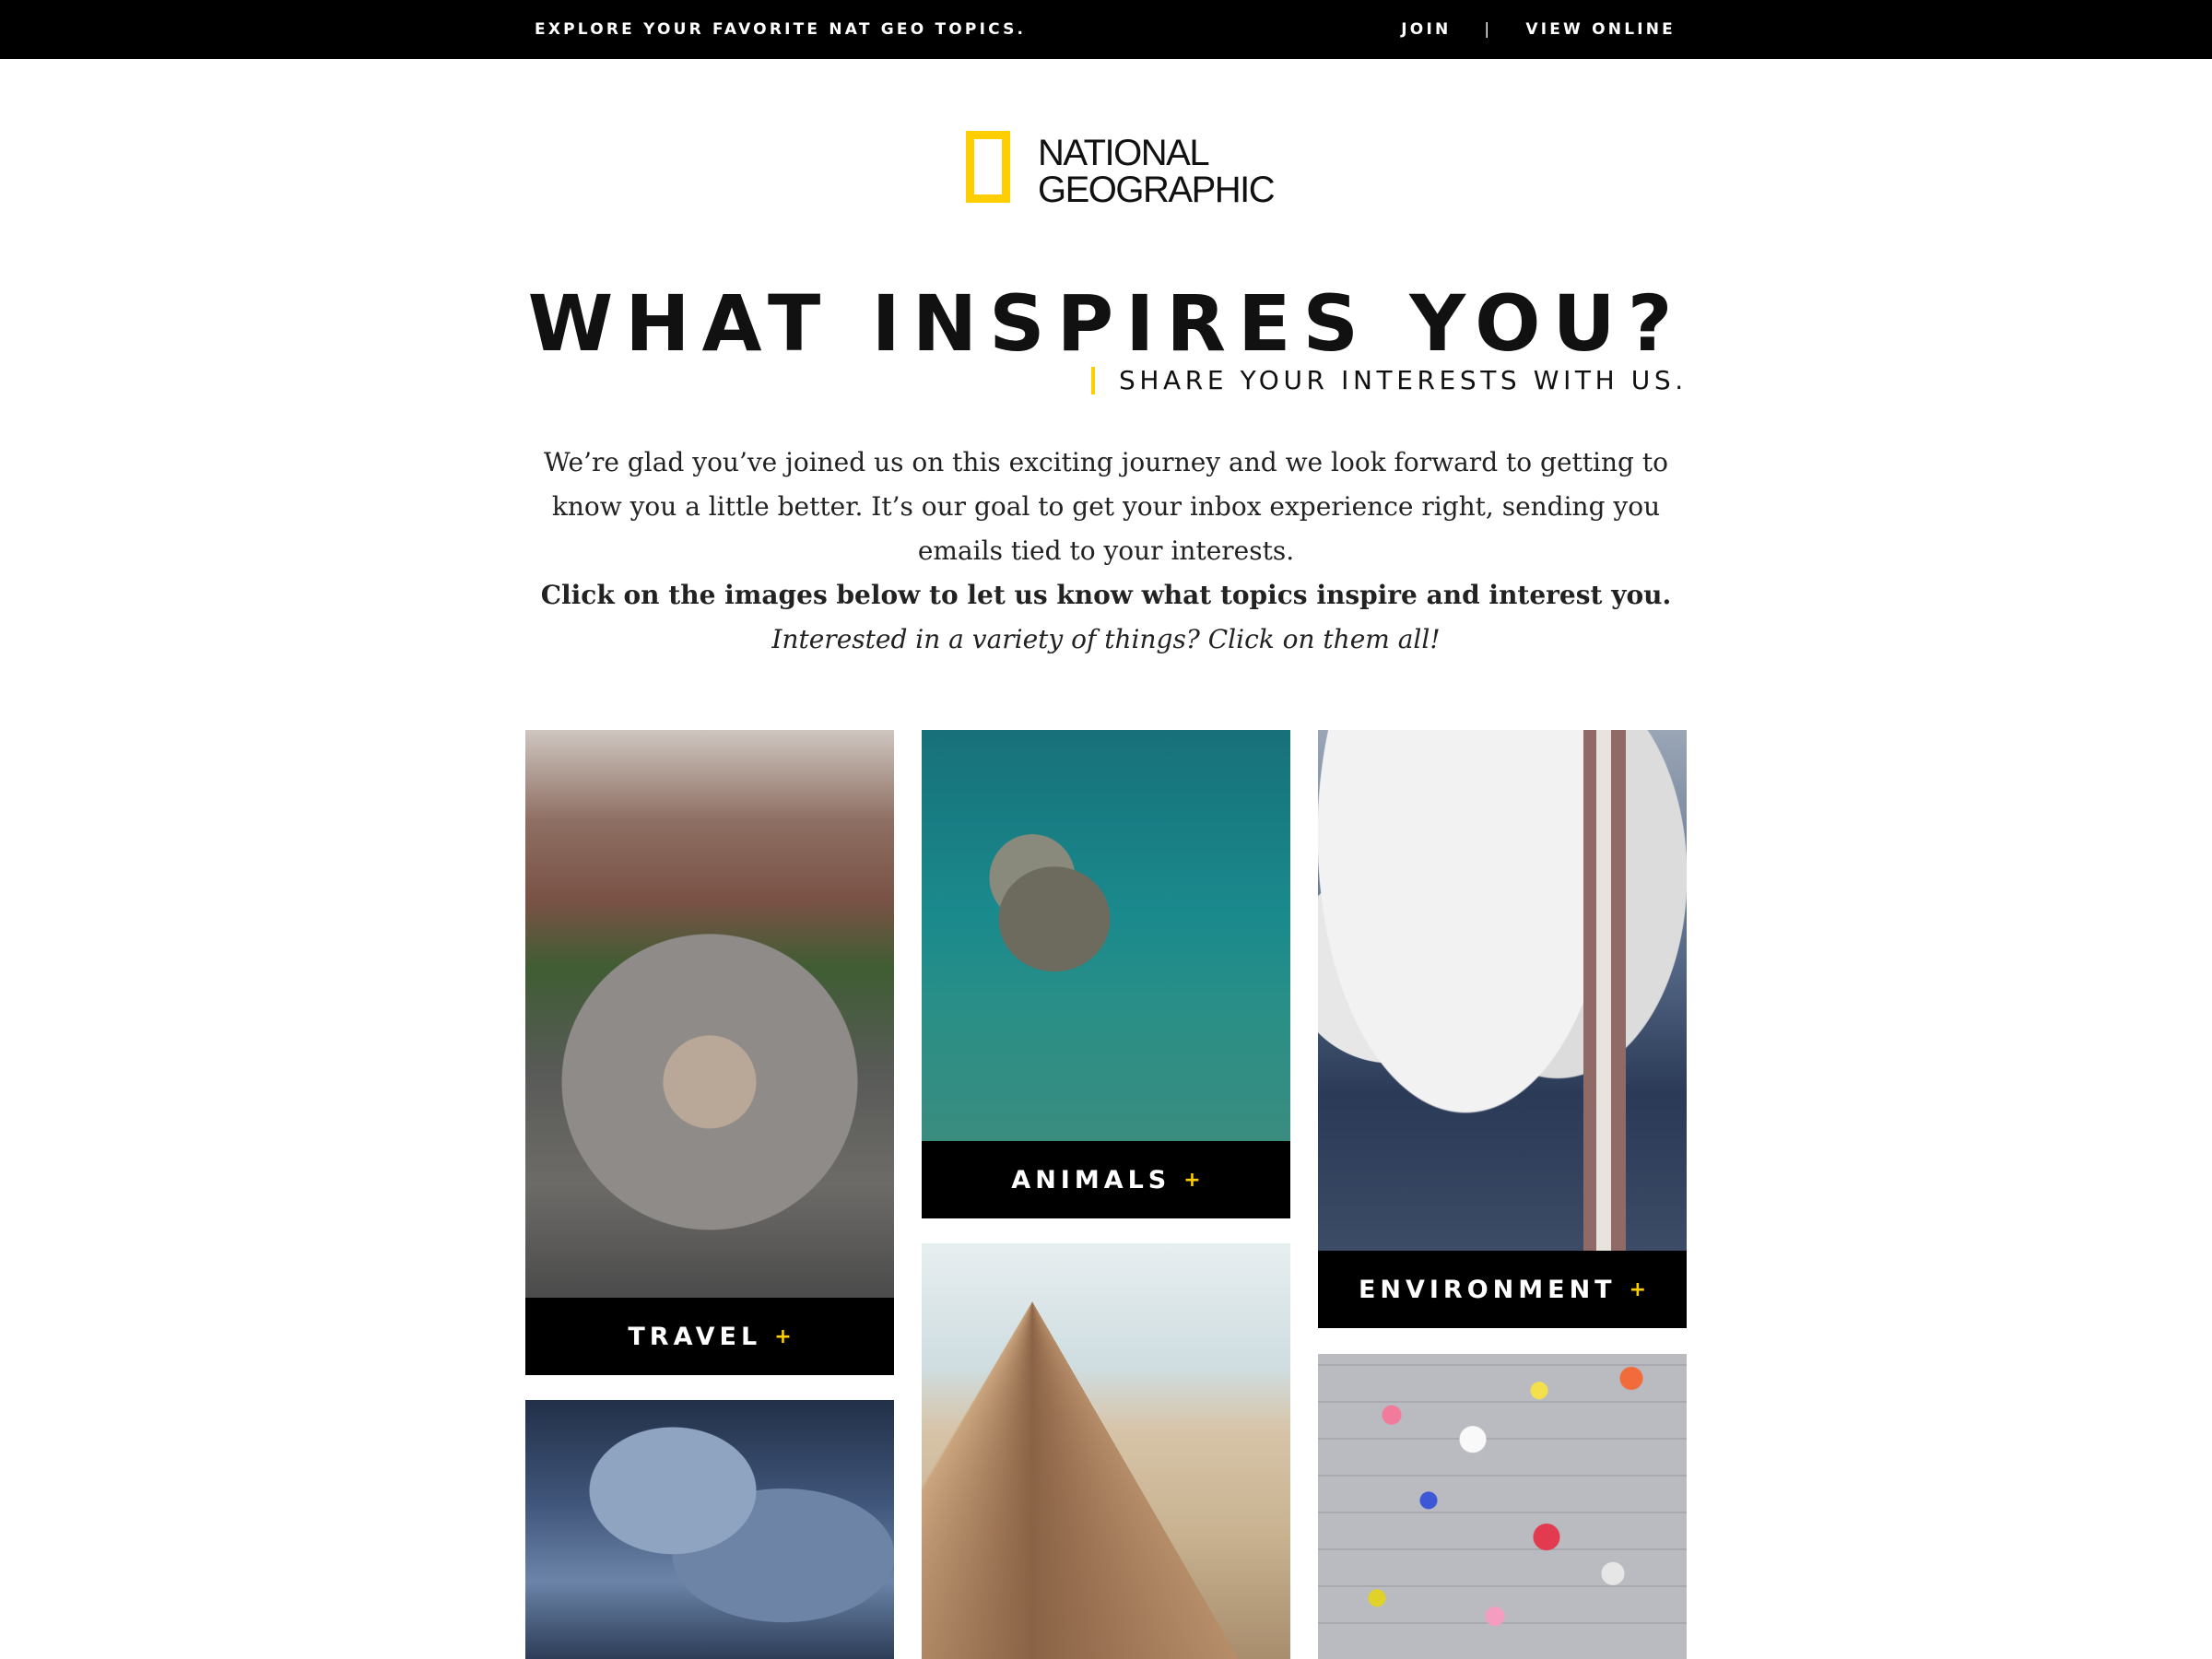  Describe the element at coordinates (709, 1014) in the screenshot. I see `travel-photo` at that location.